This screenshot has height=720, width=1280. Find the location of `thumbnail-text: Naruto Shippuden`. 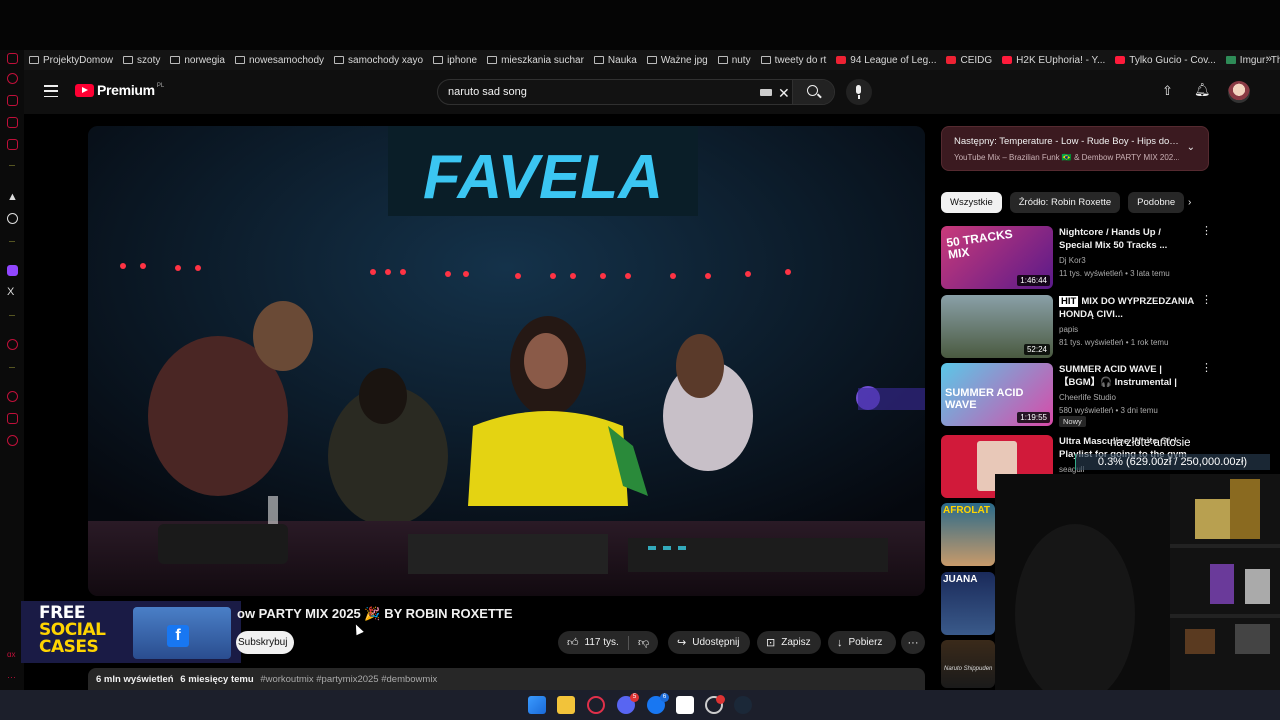

thumbnail-text: Naruto Shippuden is located at coordinates (968, 669).